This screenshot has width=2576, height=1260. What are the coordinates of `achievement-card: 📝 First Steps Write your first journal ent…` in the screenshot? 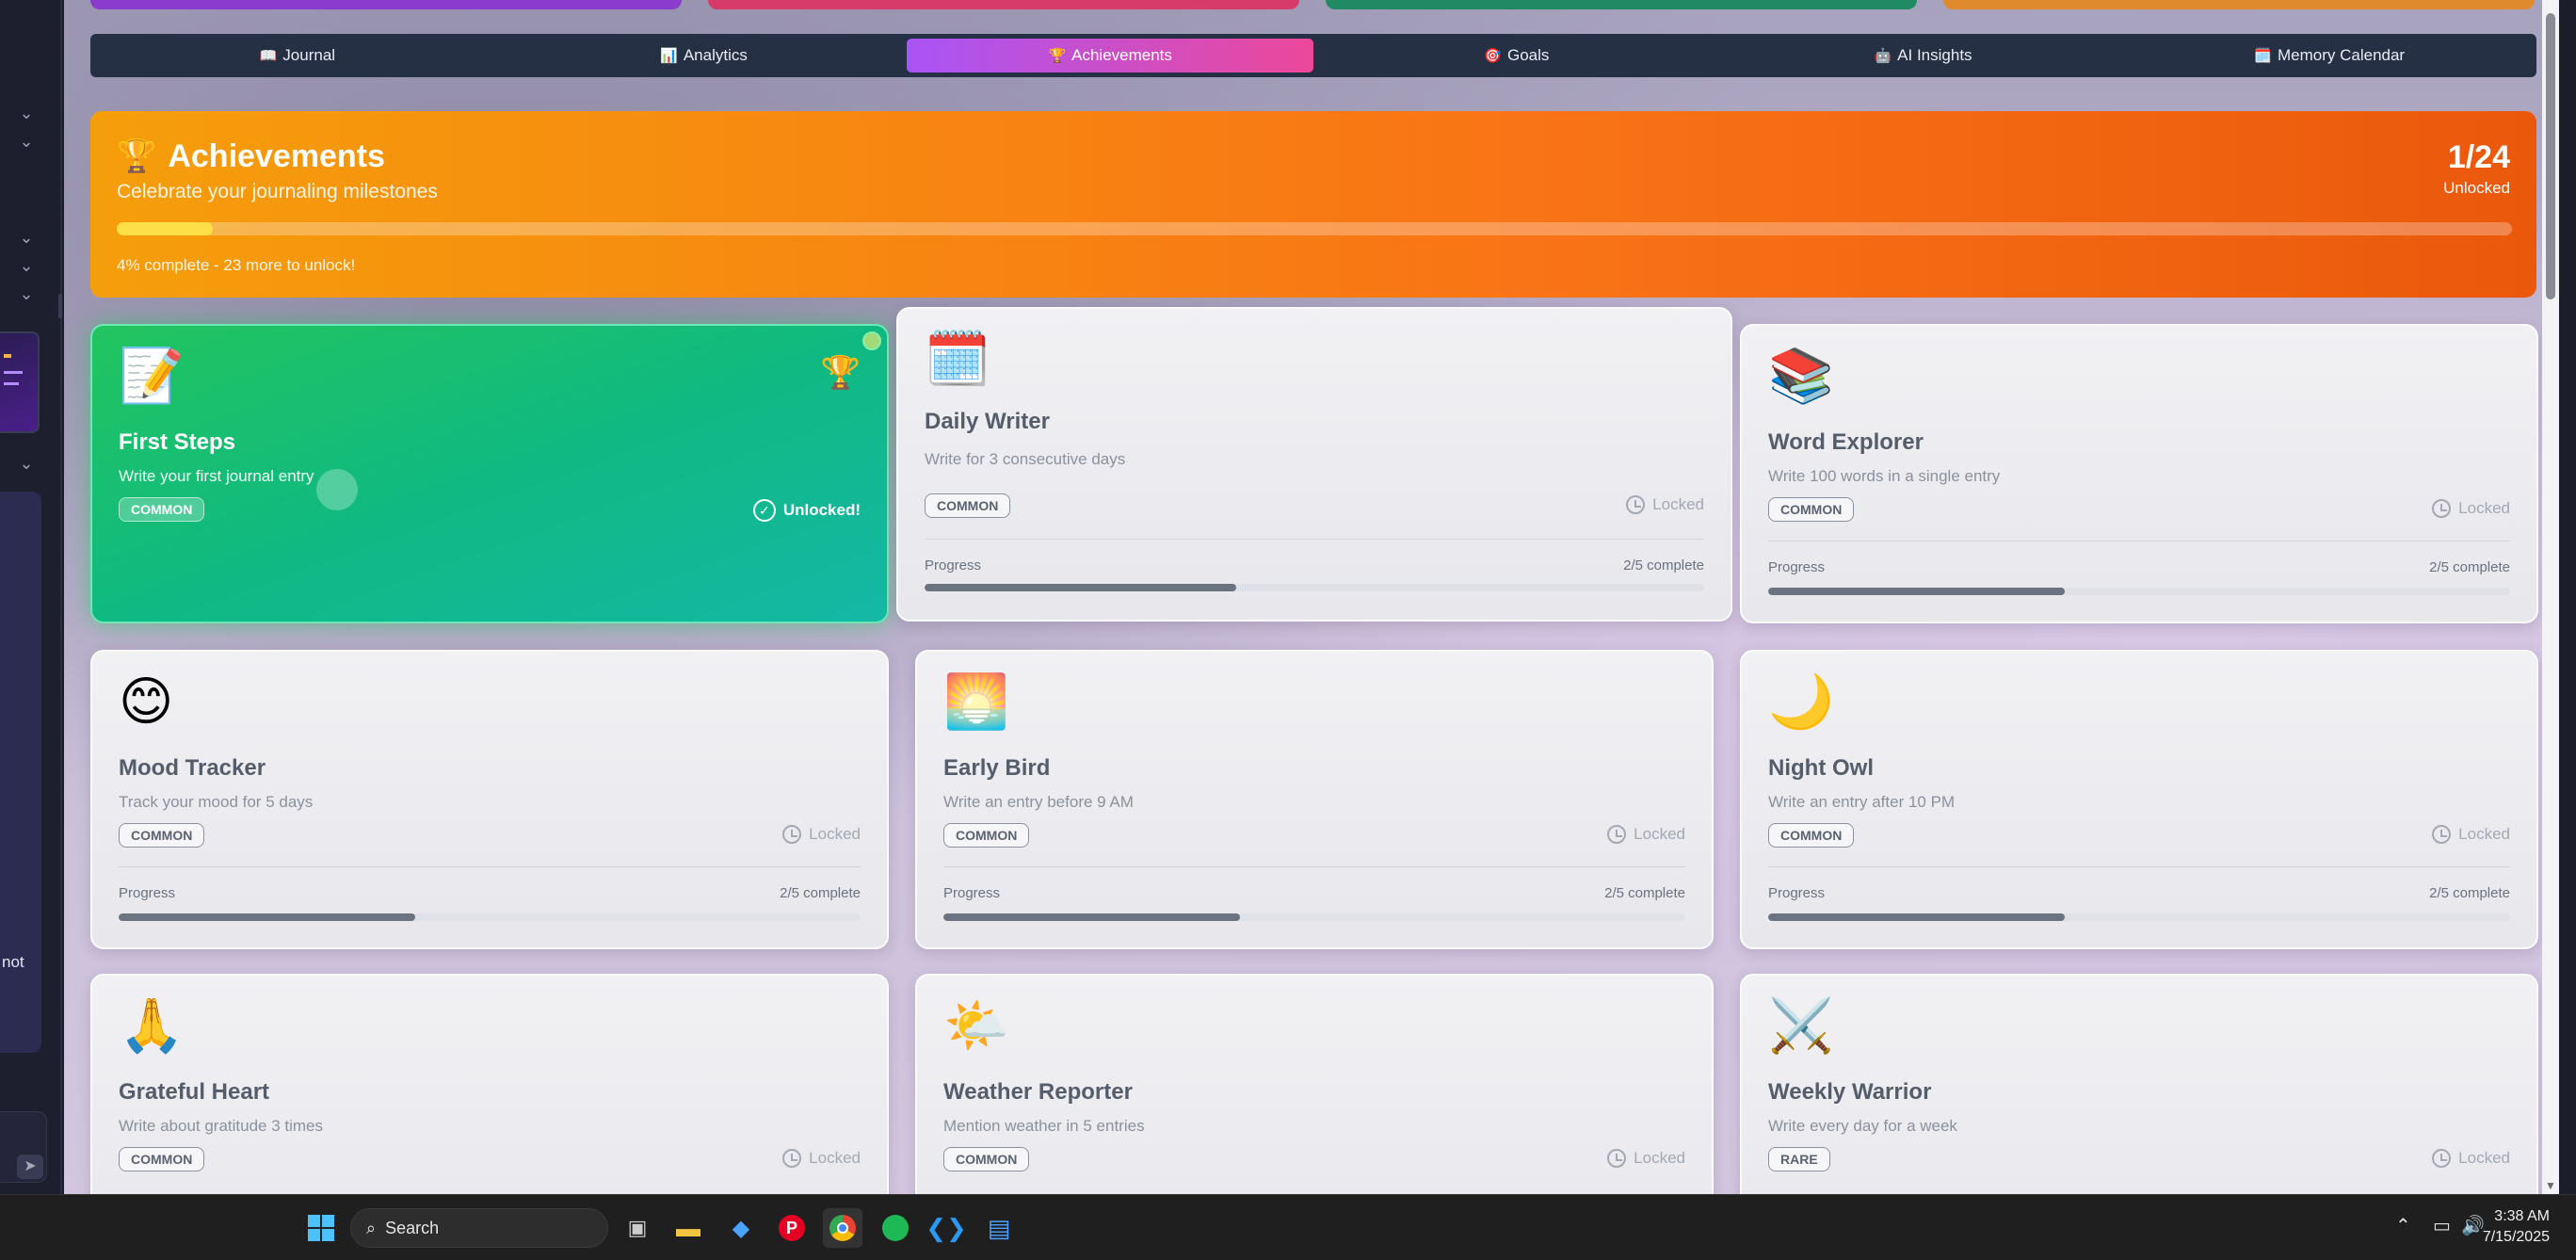 It's located at (489, 474).